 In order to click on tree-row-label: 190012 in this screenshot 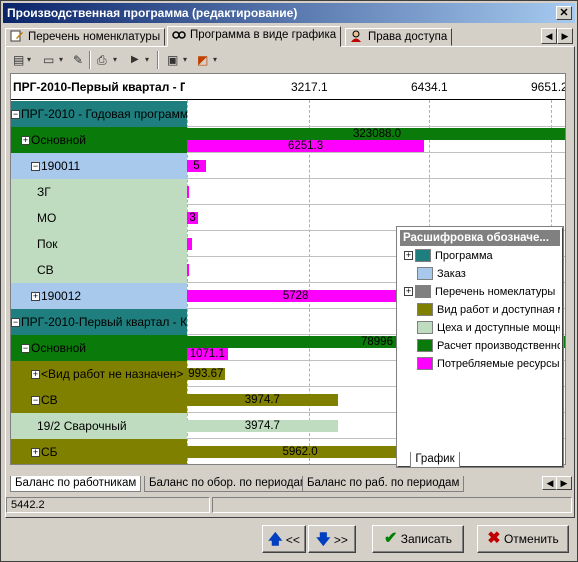, I will do `click(61, 296)`.